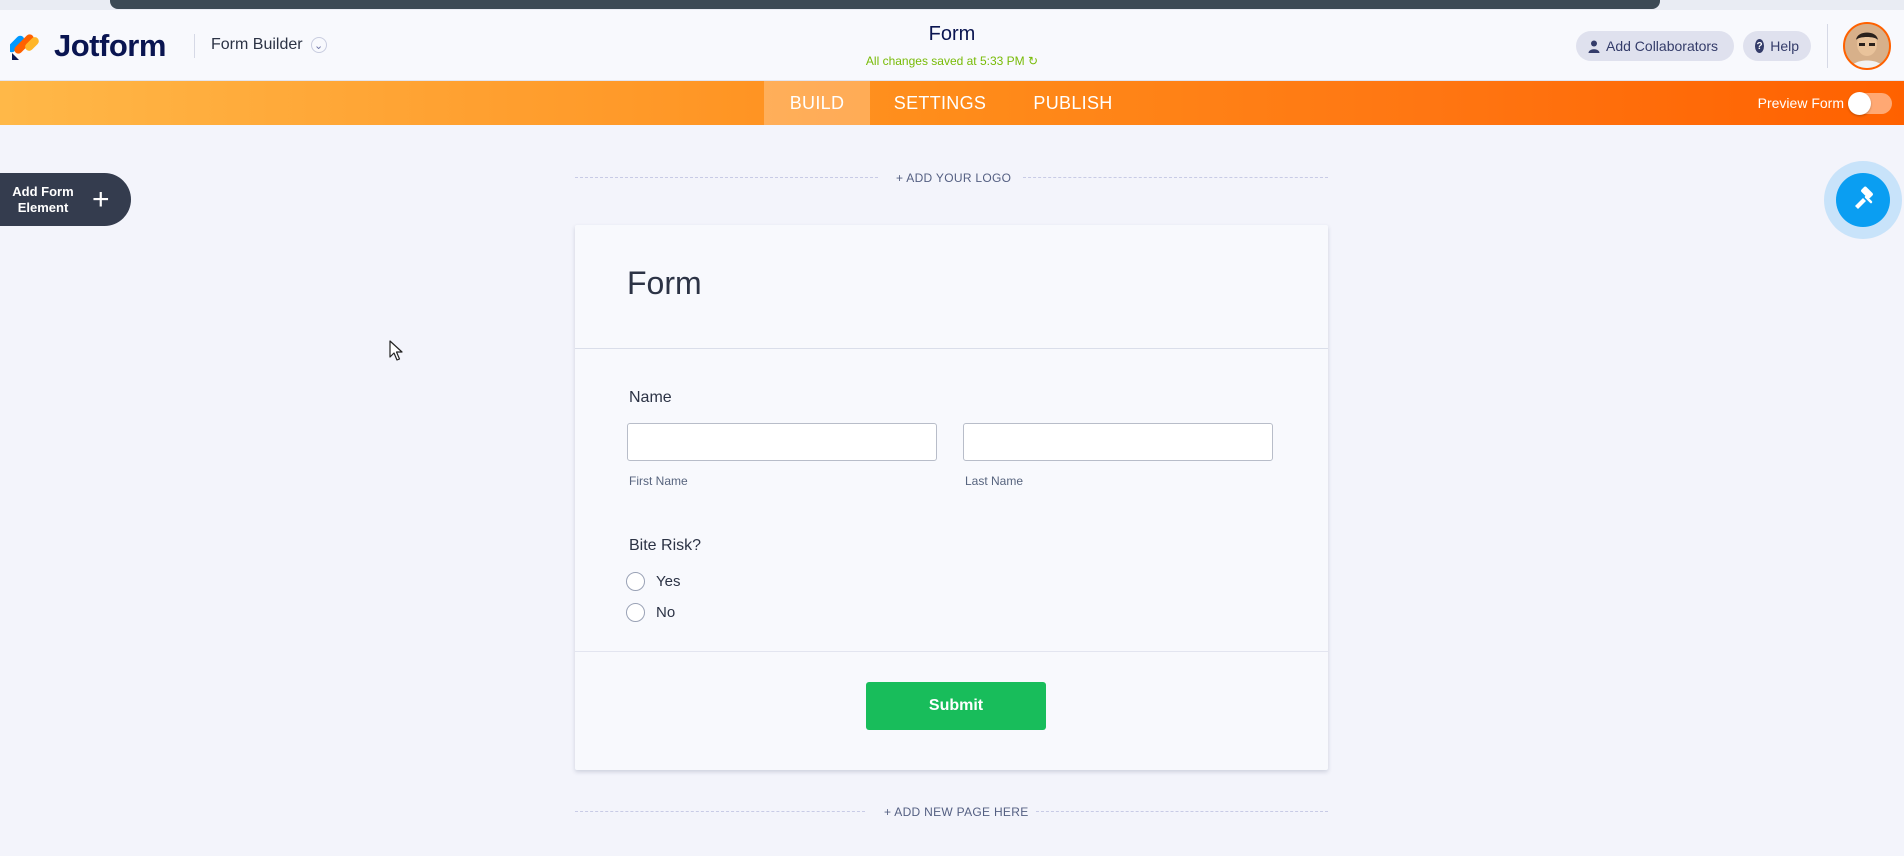 This screenshot has width=1904, height=856. I want to click on name-field-label: Name, so click(650, 397).